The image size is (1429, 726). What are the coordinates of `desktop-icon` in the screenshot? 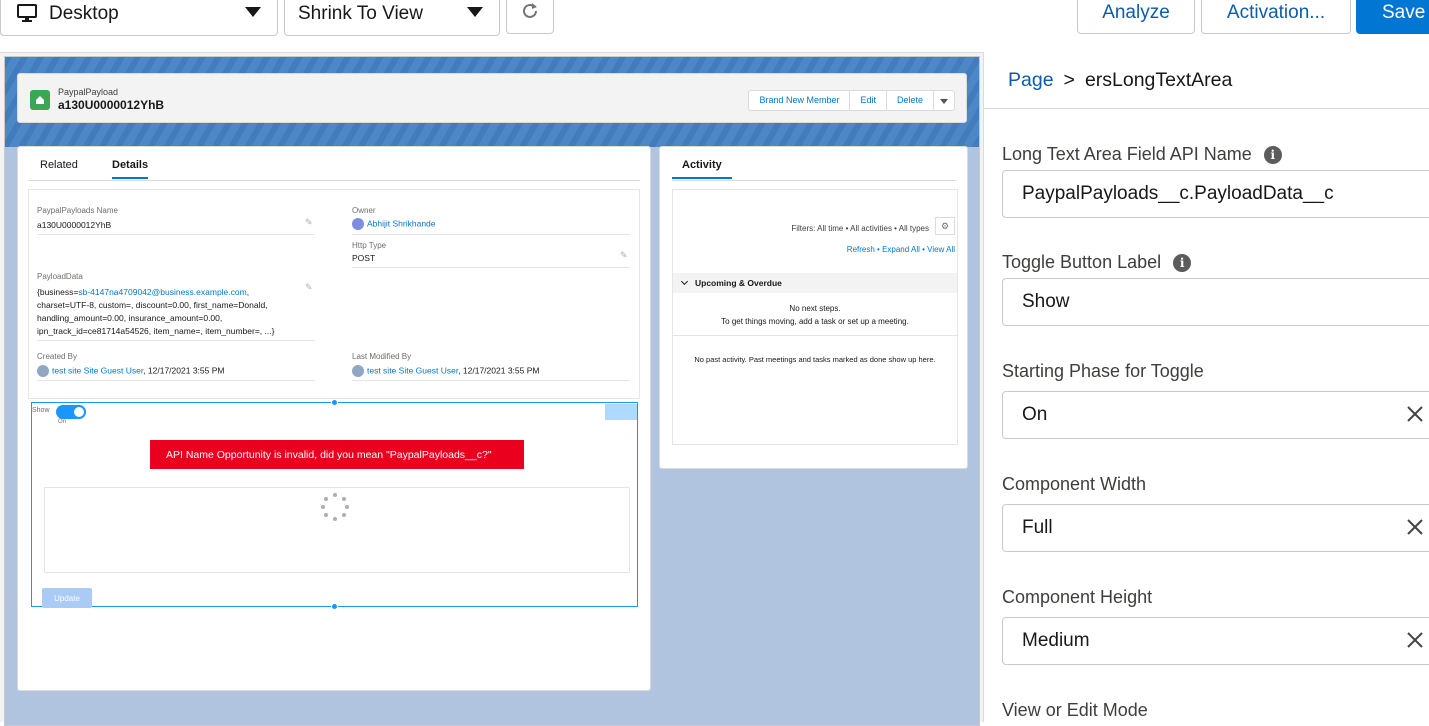 It's located at (27, 16).